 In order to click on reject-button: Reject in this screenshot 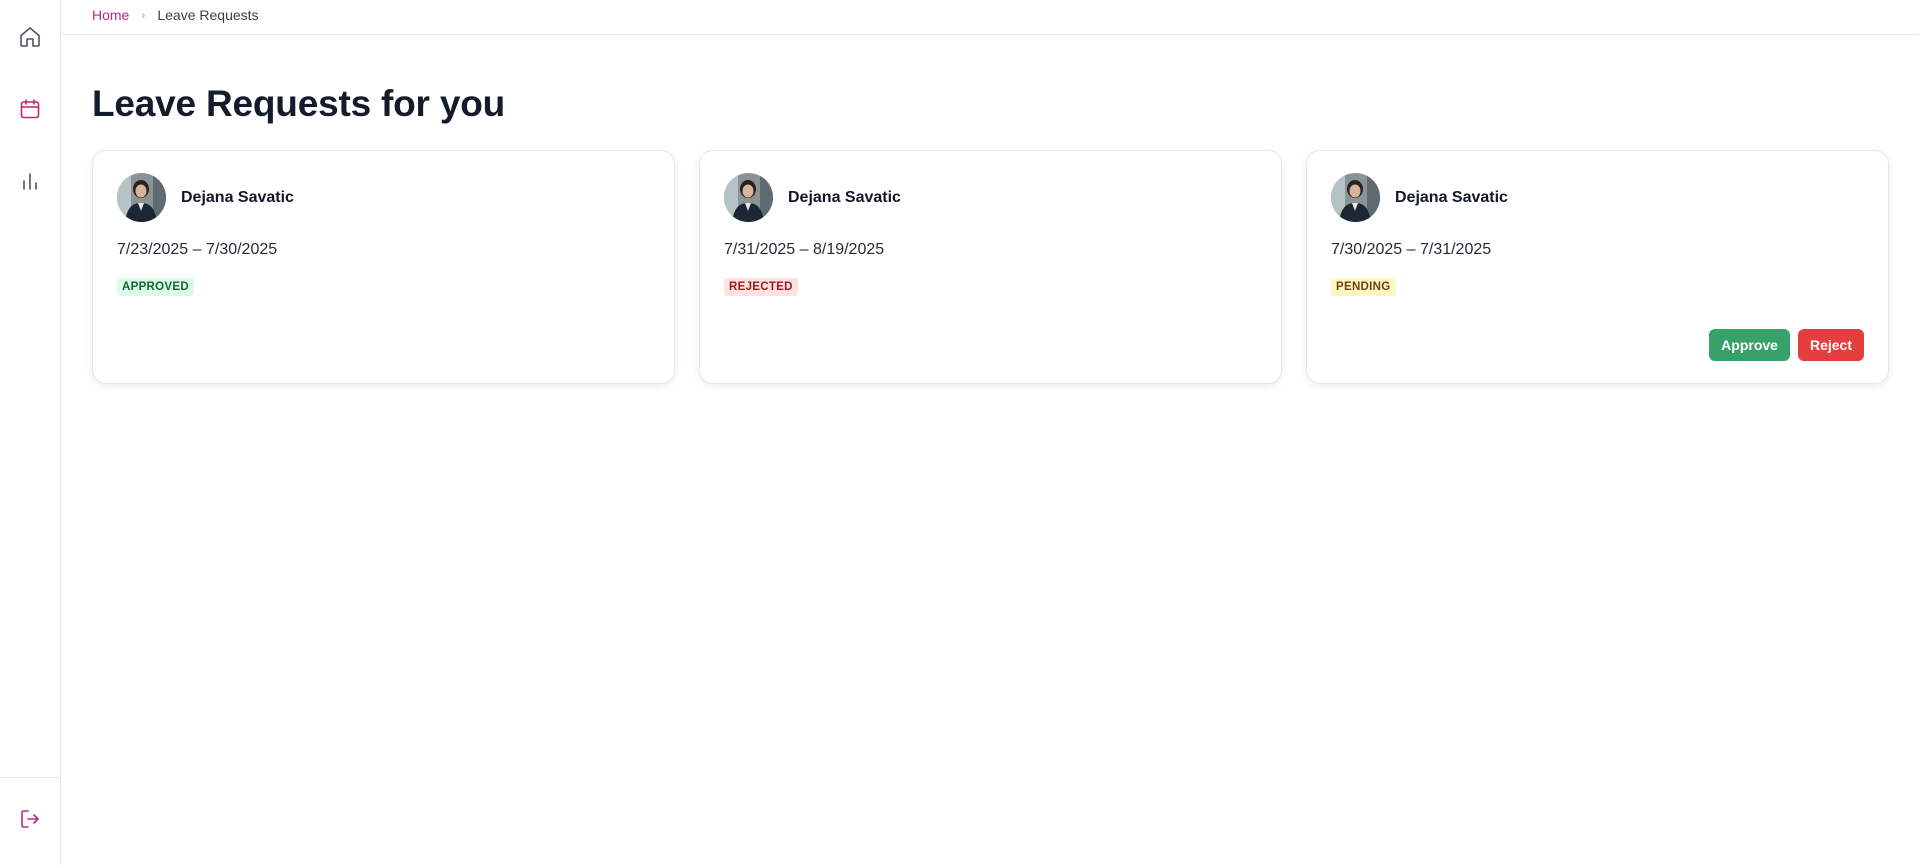, I will do `click(1830, 345)`.